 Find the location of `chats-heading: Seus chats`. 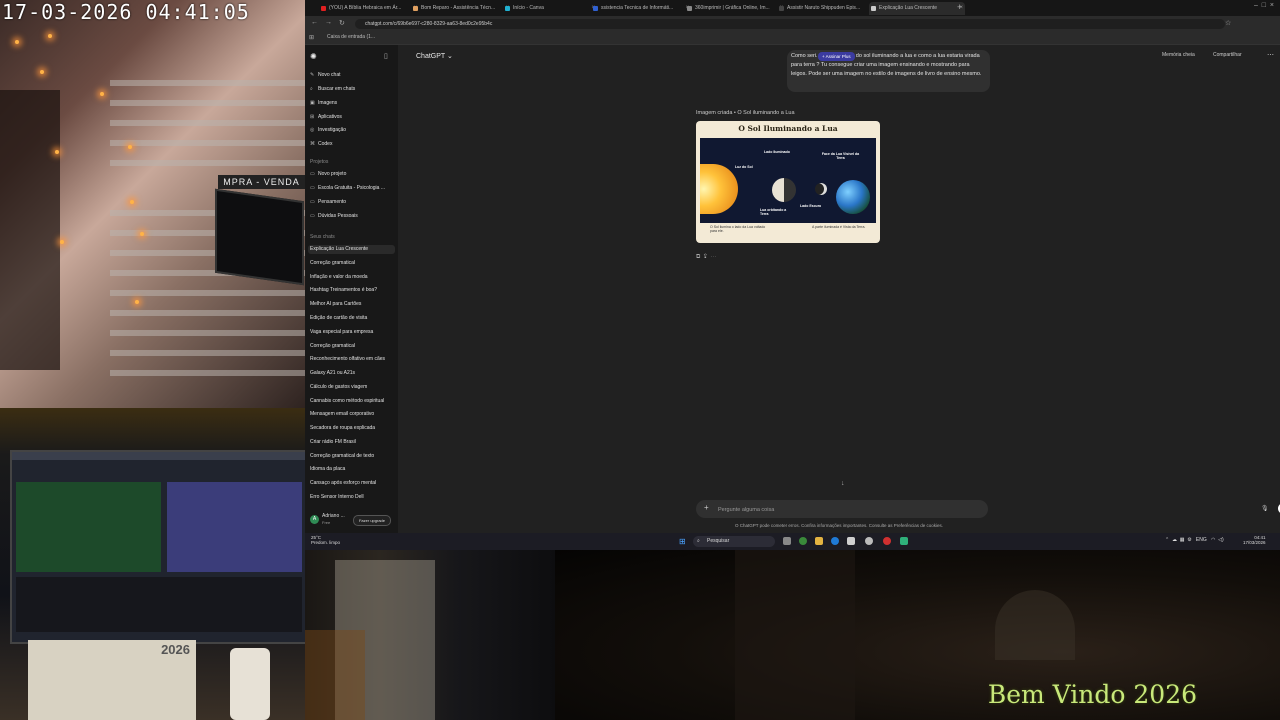

chats-heading: Seus chats is located at coordinates (322, 237).